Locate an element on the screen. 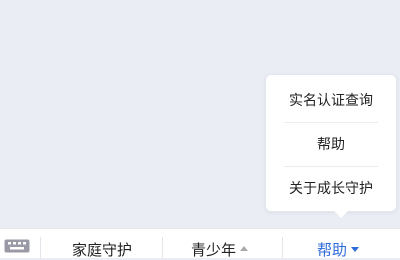 The width and height of the screenshot is (400, 260). menu-item-real-name-verification: 实名认证查询 is located at coordinates (331, 101).